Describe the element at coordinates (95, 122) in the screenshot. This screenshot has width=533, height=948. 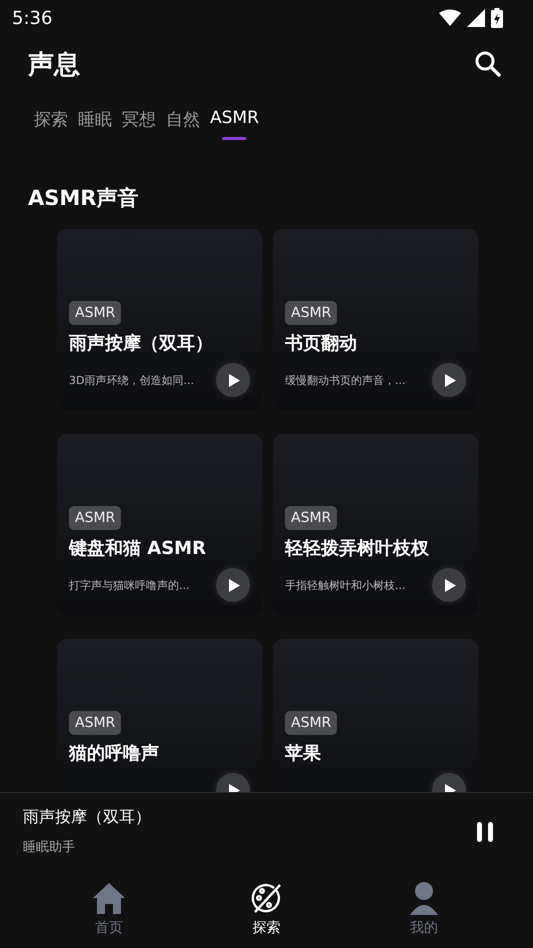
I see `category-tab: 睡眠` at that location.